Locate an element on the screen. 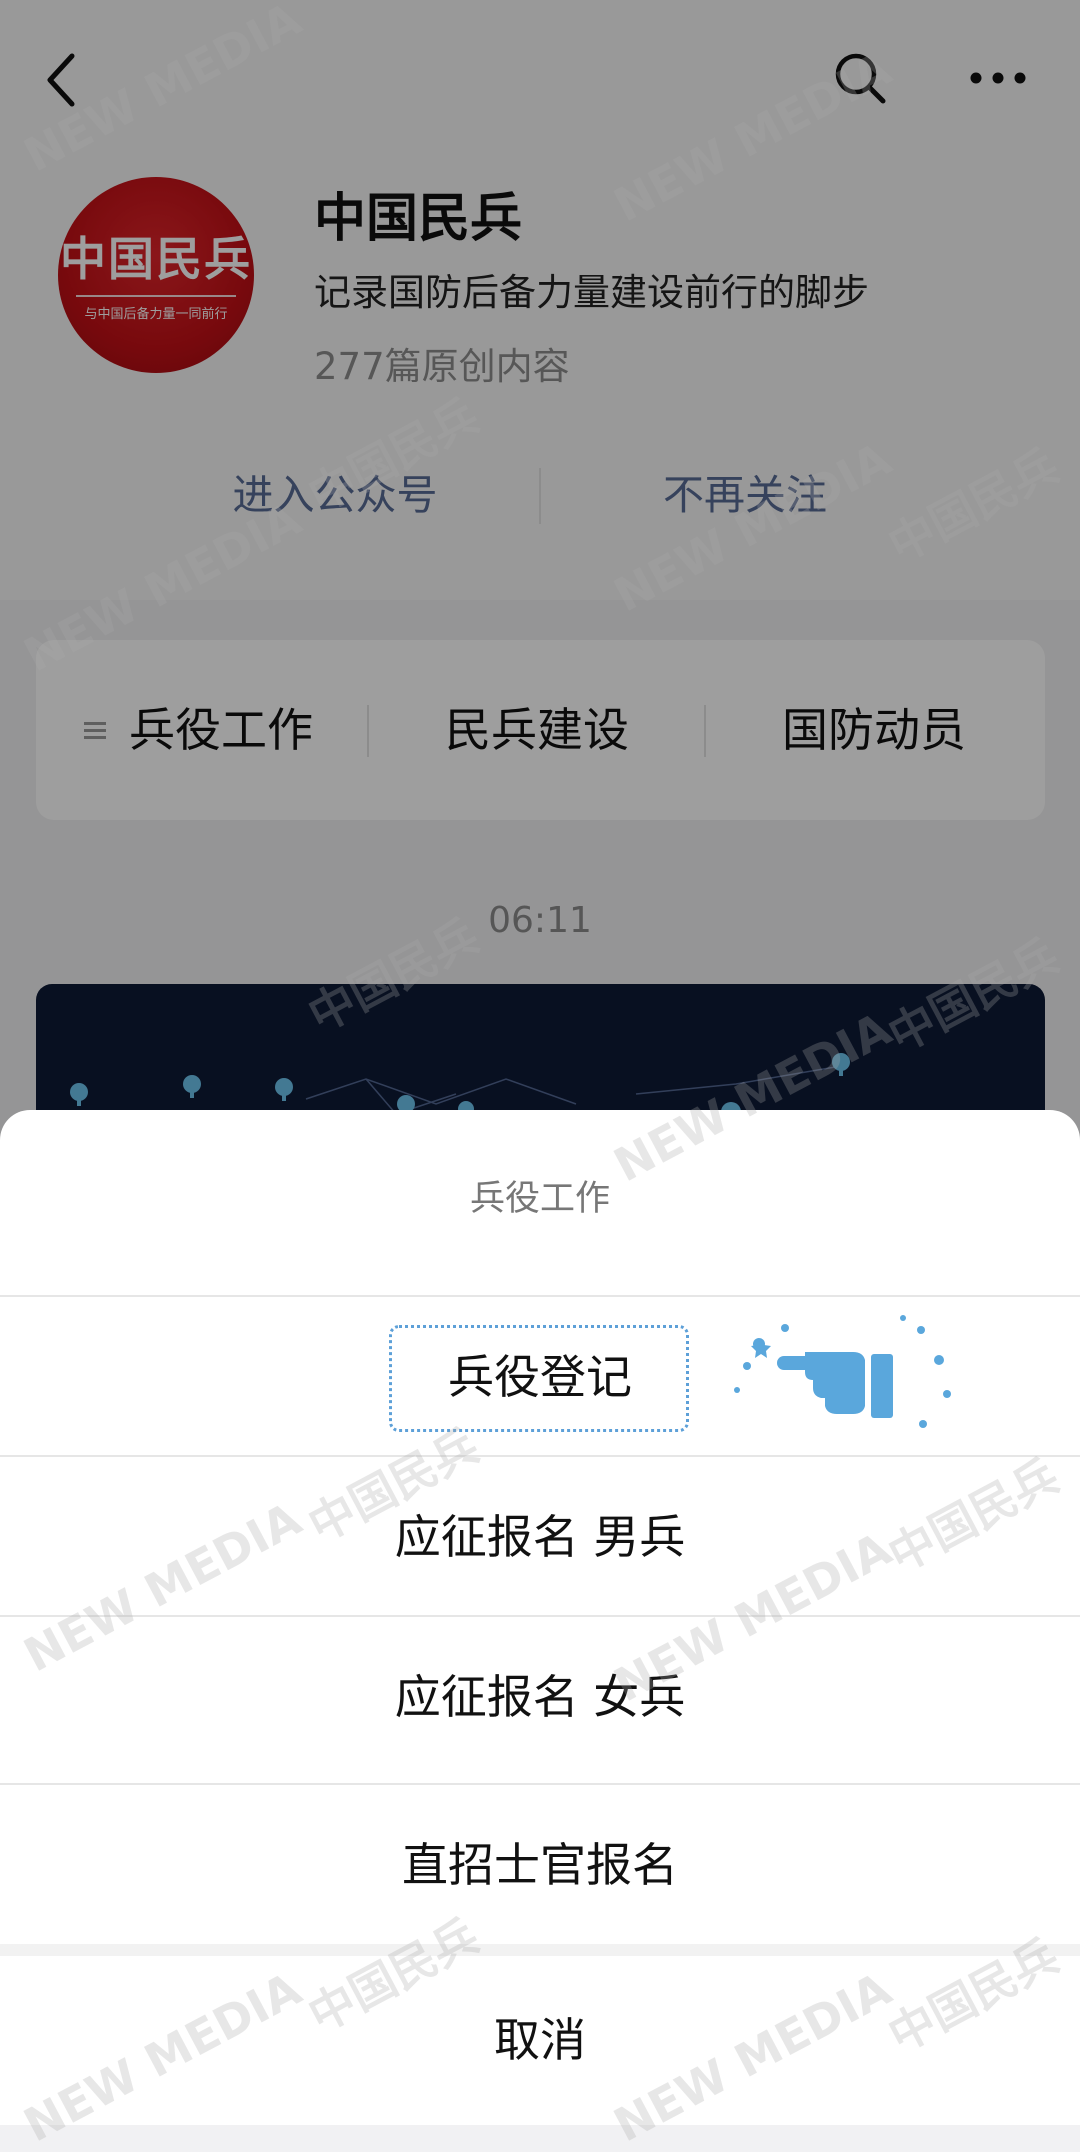  option-enlist-female: 应征报名 女兵 is located at coordinates (540, 1696).